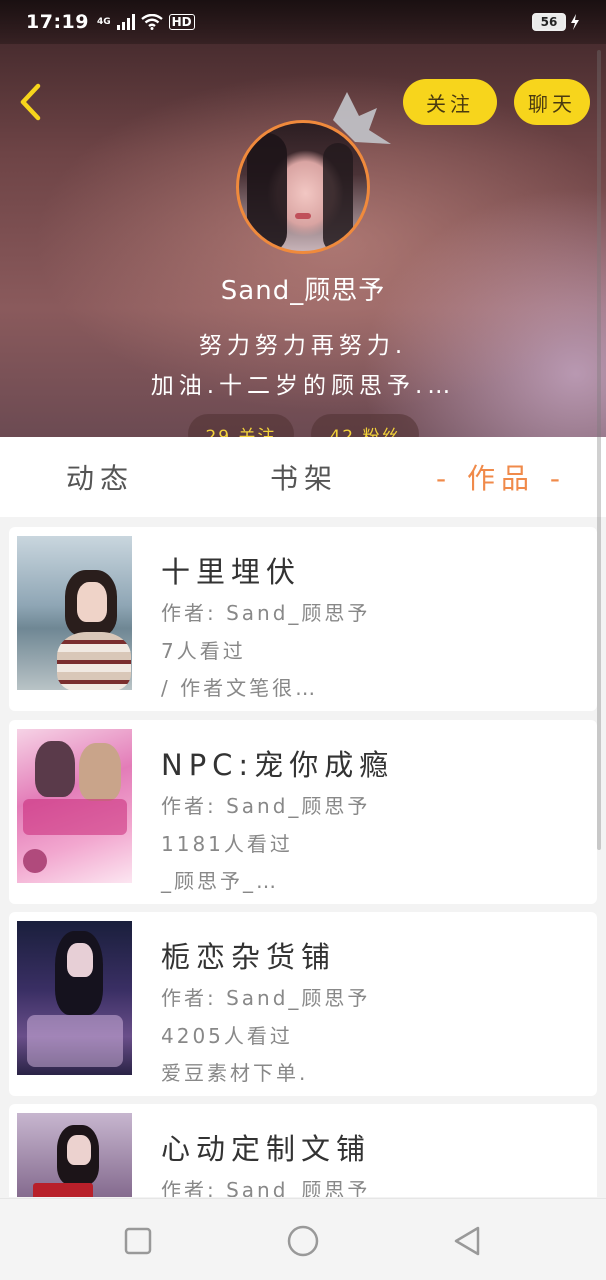 The image size is (606, 1280). What do you see at coordinates (468, 1241) in the screenshot?
I see `back-triangle-icon` at bounding box center [468, 1241].